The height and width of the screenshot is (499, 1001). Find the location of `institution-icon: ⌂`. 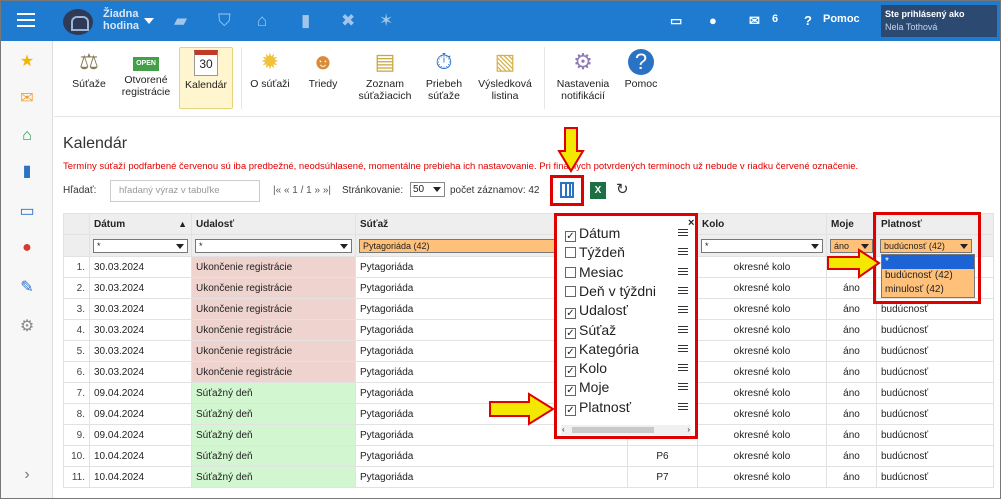

institution-icon: ⌂ is located at coordinates (262, 21).